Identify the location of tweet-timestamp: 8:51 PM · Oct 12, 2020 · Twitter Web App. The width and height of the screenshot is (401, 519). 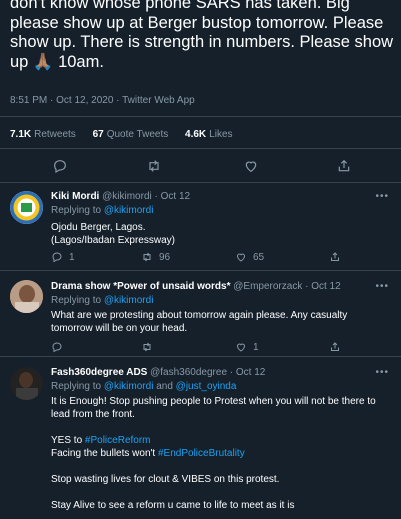
(102, 100).